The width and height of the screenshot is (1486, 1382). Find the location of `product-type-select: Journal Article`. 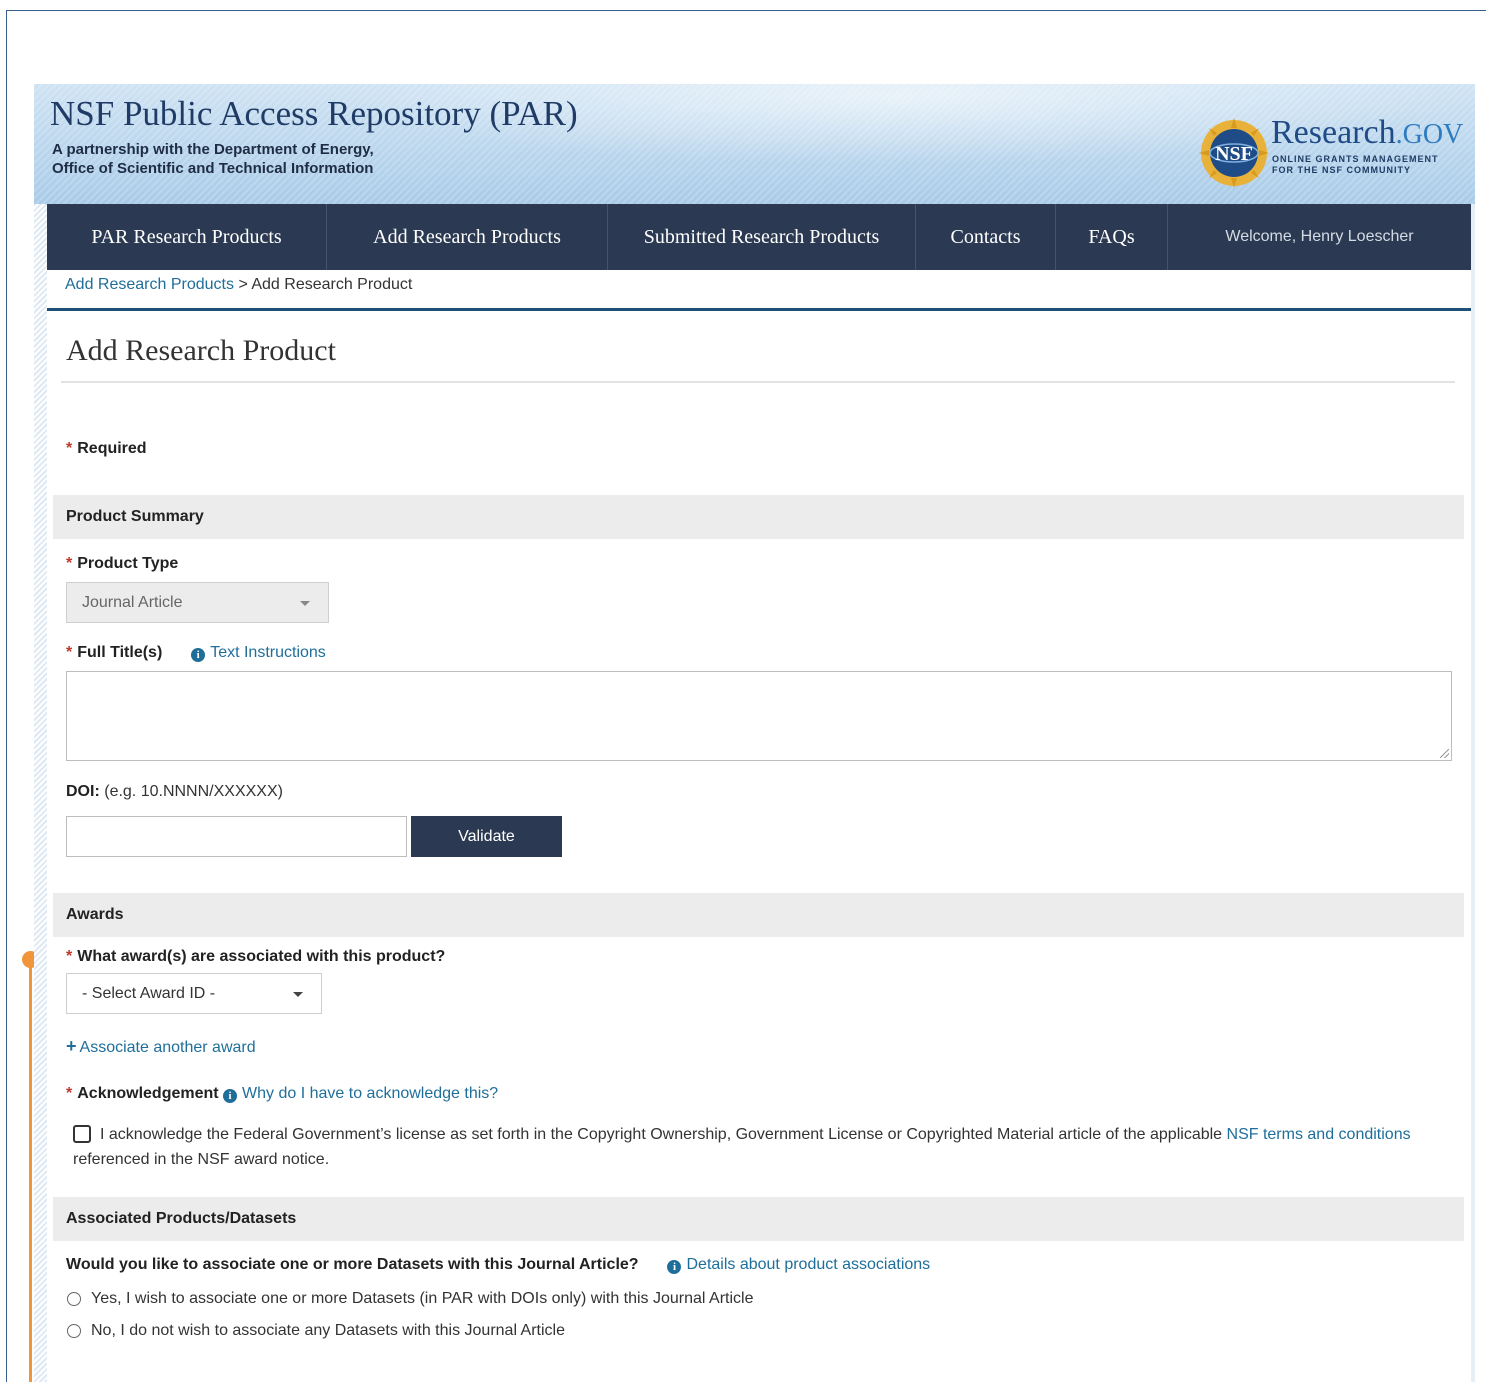

product-type-select: Journal Article is located at coordinates (197, 602).